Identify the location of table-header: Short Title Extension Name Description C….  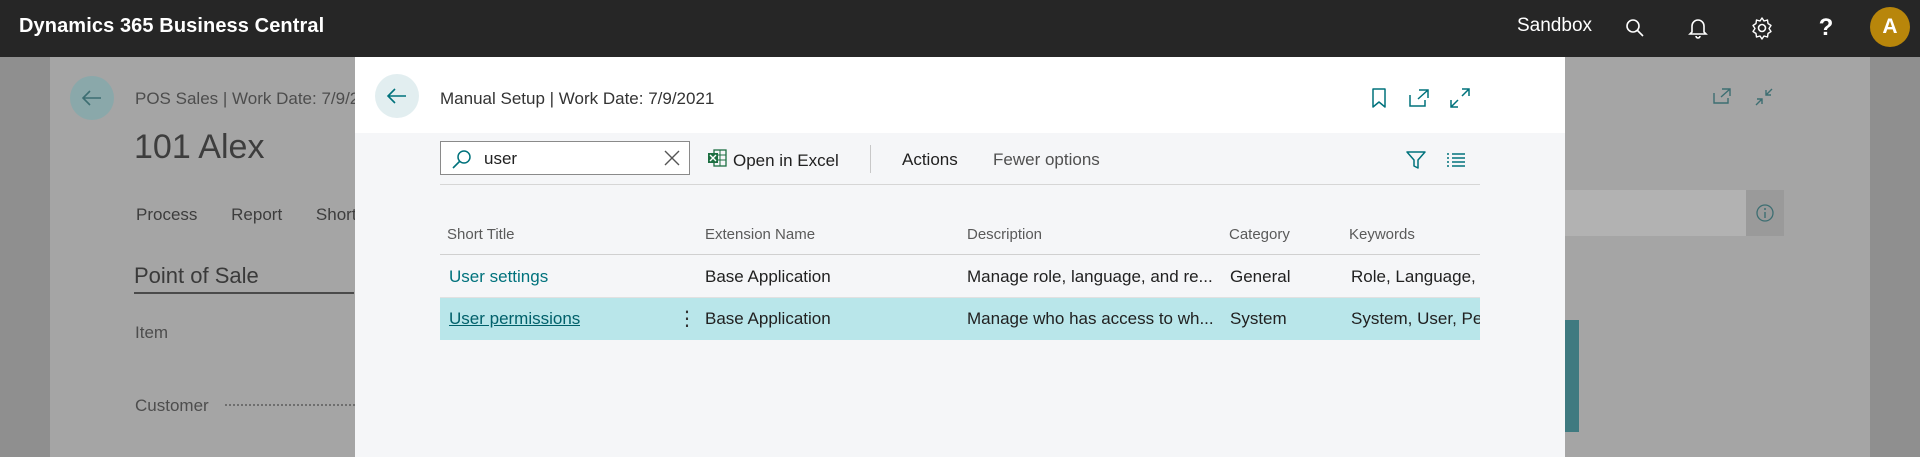
(960, 240).